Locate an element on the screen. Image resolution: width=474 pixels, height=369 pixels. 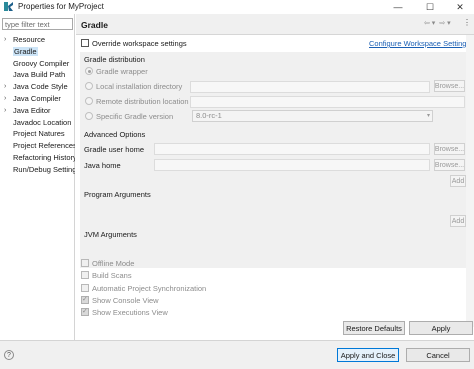
window-title: Properties for MyProject is located at coordinates (61, 6).